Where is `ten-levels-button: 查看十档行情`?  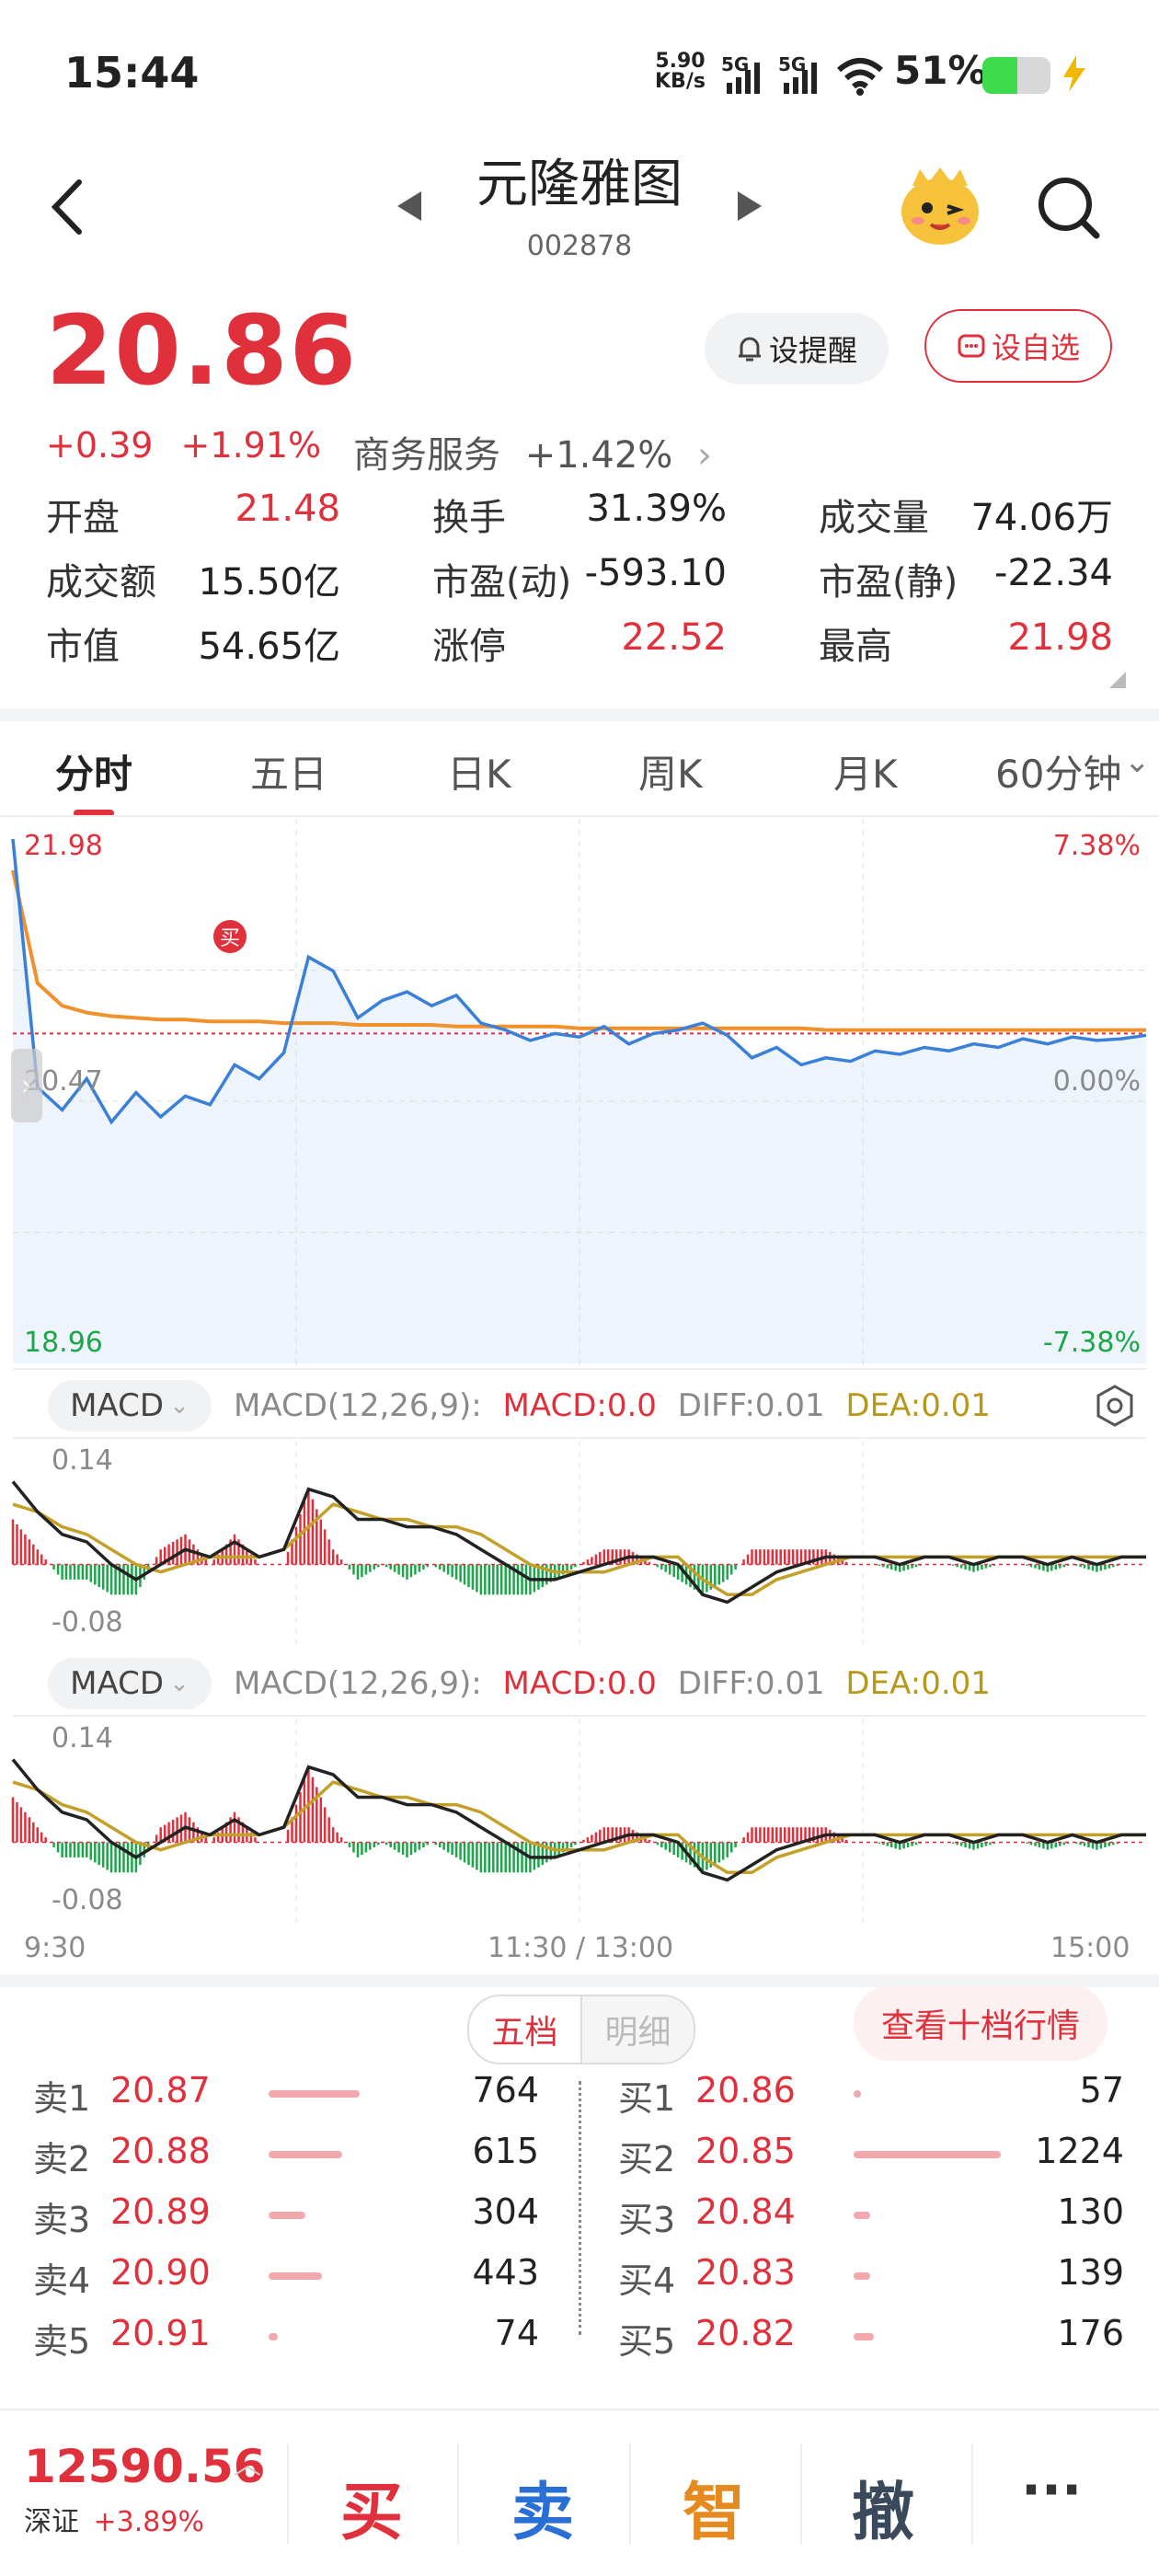 ten-levels-button: 查看十档行情 is located at coordinates (980, 2023).